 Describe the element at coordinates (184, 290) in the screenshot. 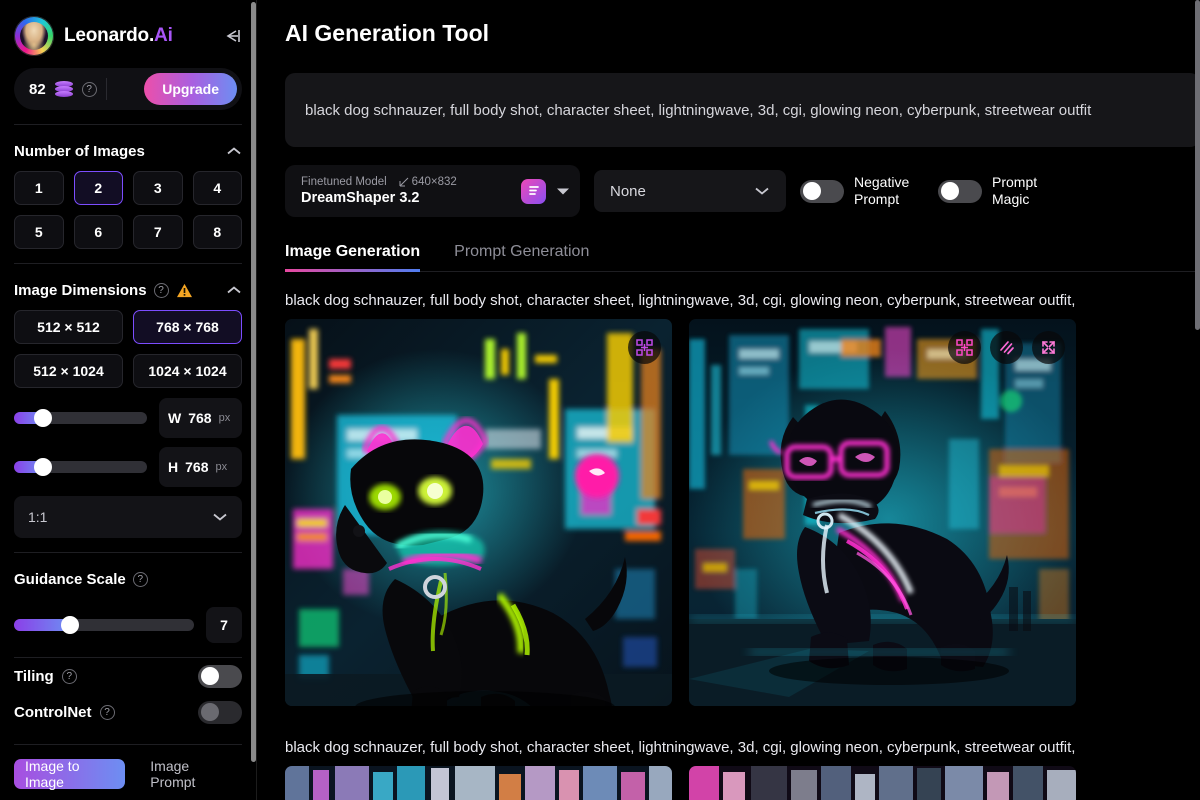

I see `warning-triangle-icon` at that location.